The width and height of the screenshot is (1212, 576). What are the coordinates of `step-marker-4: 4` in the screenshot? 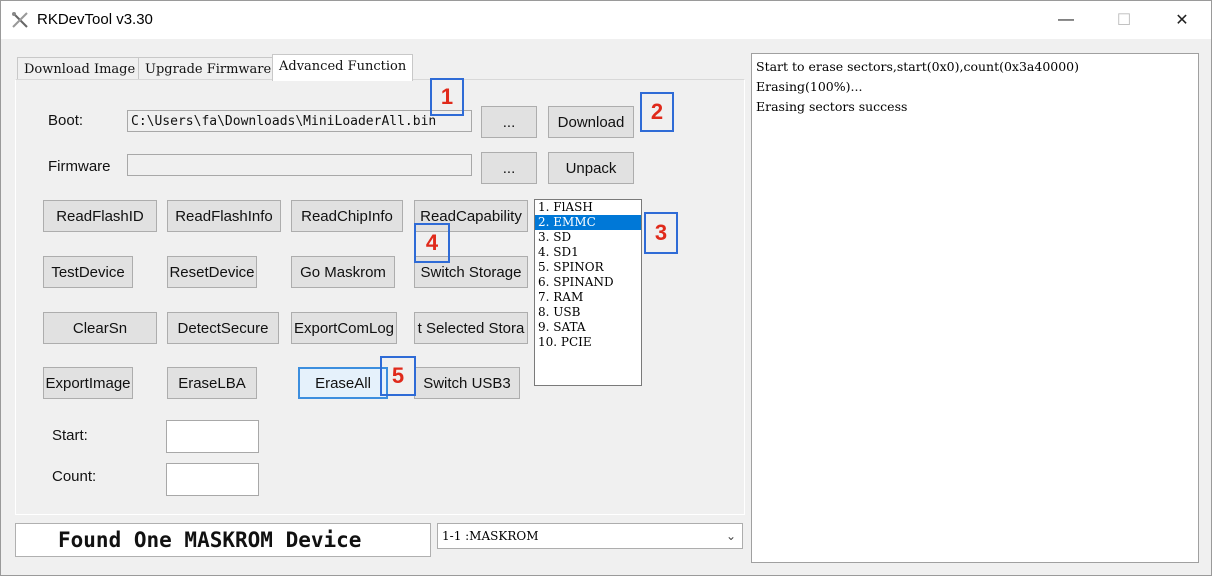 It's located at (432, 243).